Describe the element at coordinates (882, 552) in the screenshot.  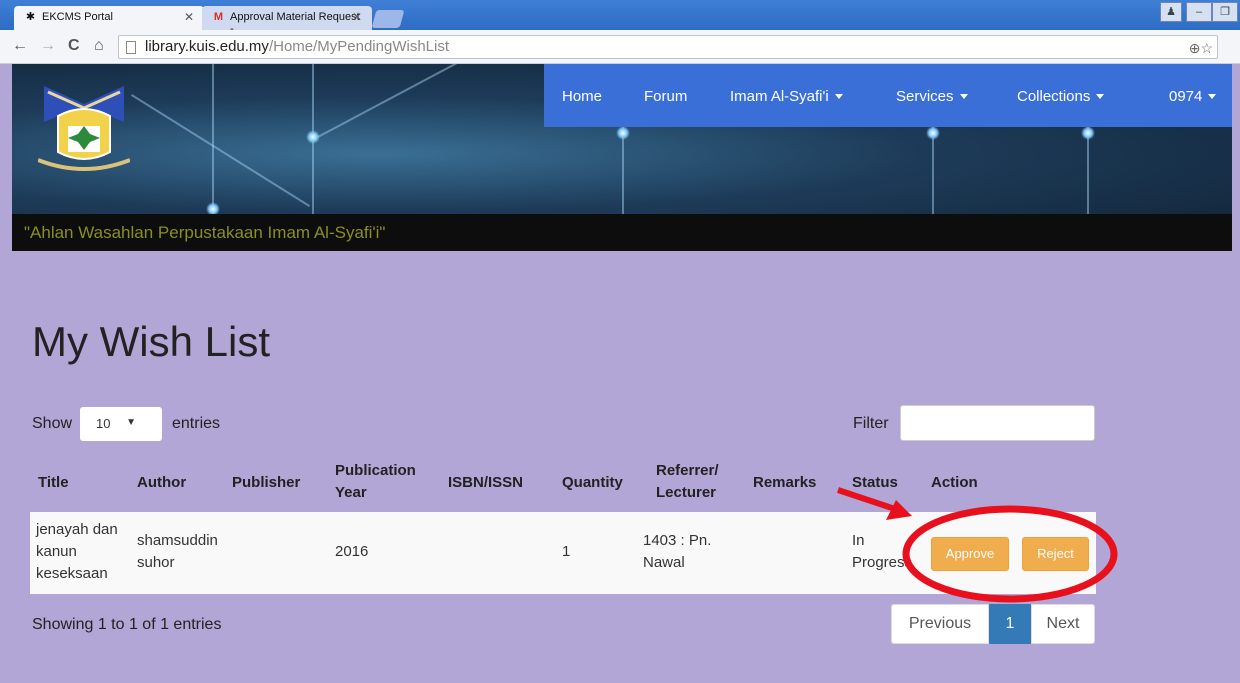
I see `cell-status: In Progress` at that location.